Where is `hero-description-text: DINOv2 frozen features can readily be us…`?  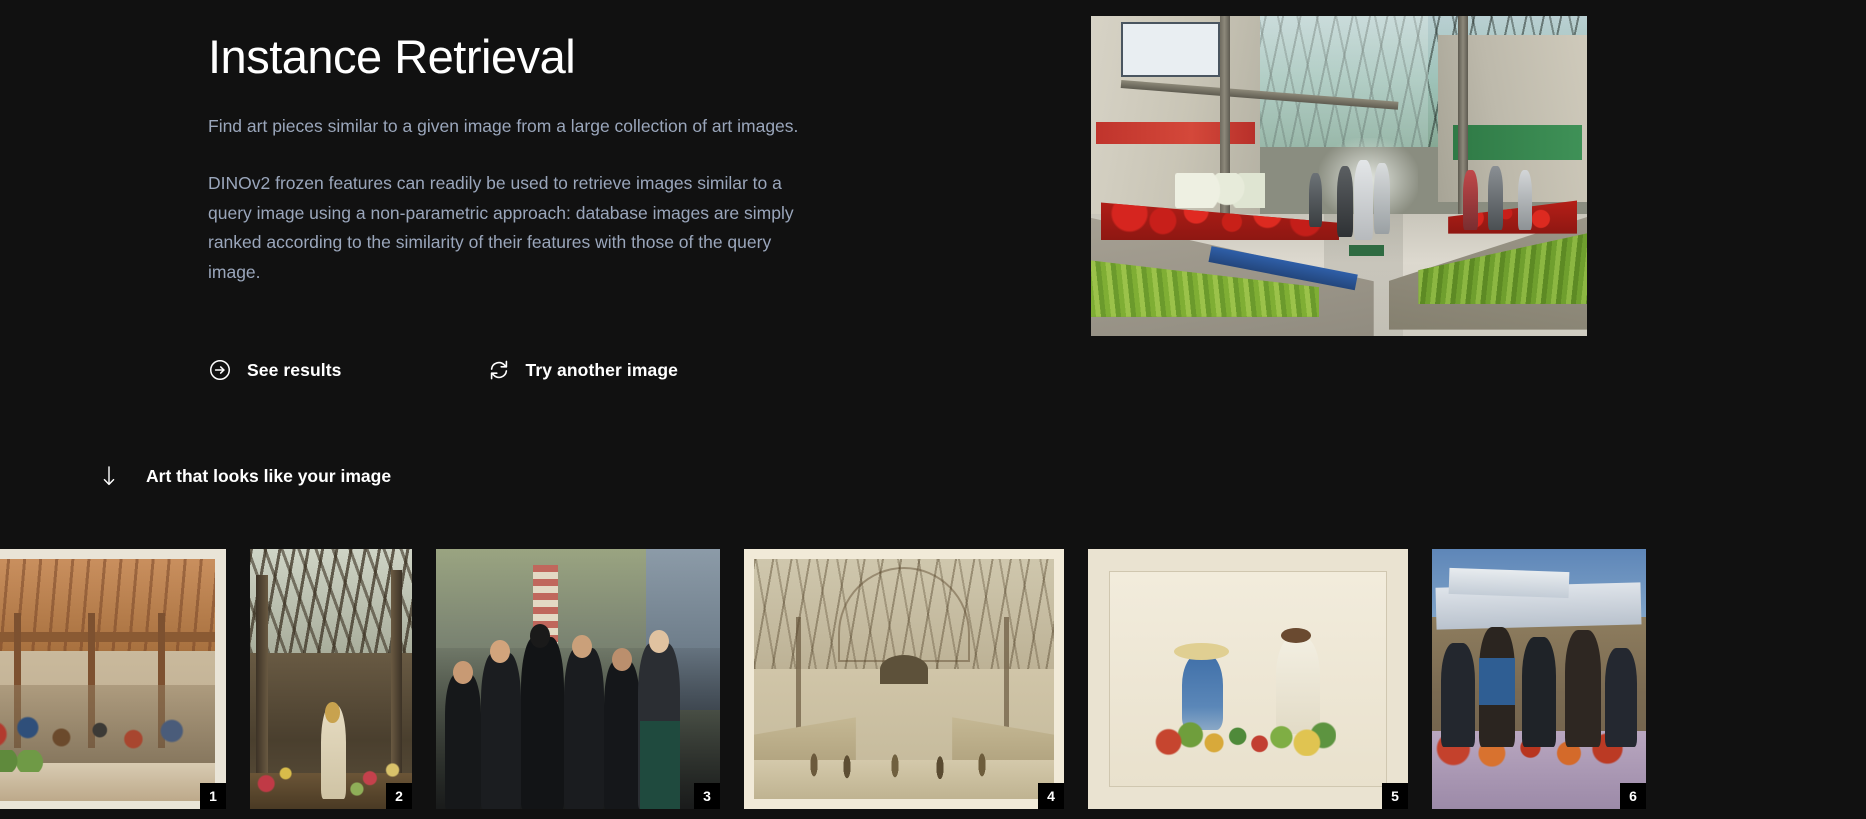 hero-description-text: DINOv2 frozen features can readily be us… is located at coordinates (501, 227).